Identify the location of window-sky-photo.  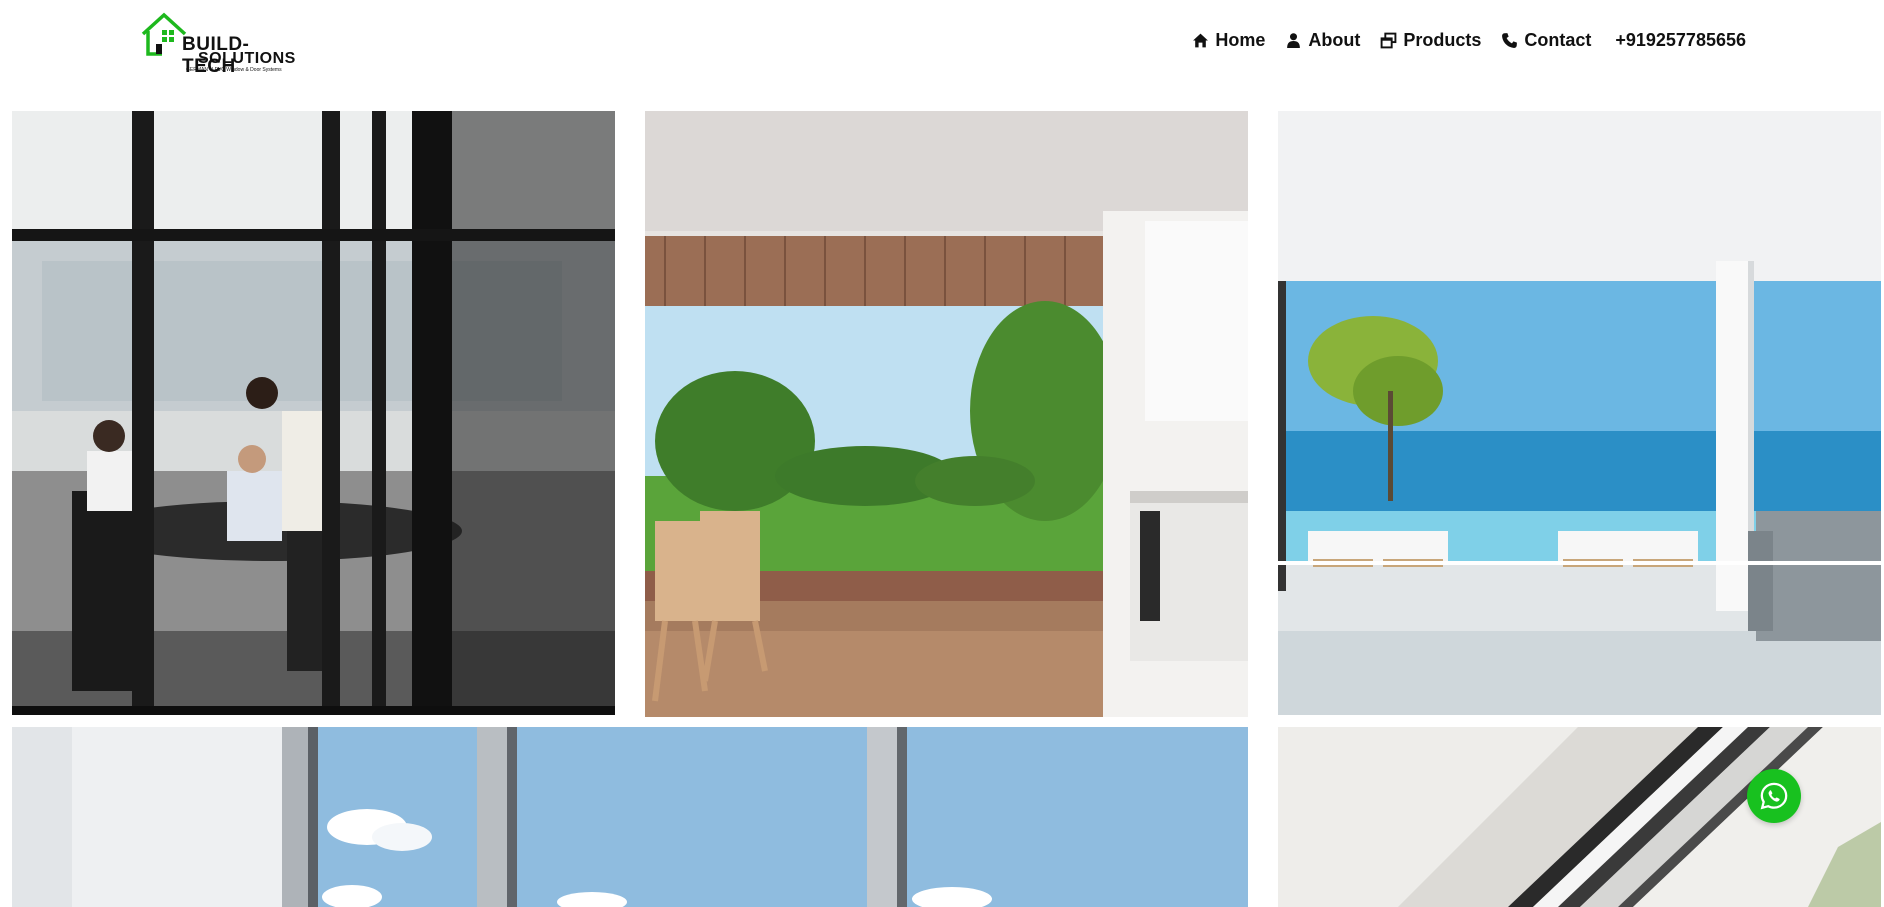
(630, 817).